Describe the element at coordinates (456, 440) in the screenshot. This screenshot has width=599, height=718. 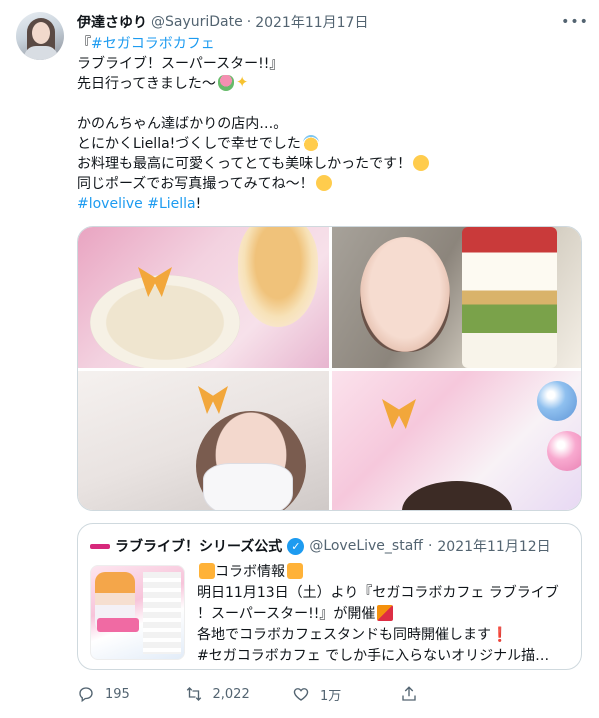
I see `mural-pose-photo` at that location.